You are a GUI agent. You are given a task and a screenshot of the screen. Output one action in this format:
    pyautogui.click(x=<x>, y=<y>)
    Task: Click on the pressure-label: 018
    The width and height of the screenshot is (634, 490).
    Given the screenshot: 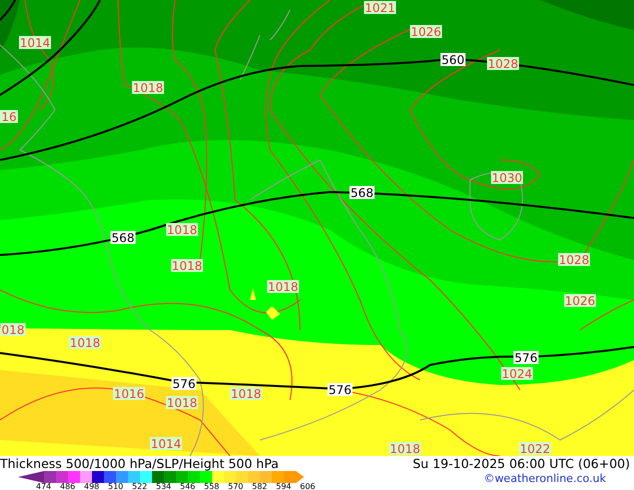 What is the action you would take?
    pyautogui.click(x=13, y=330)
    